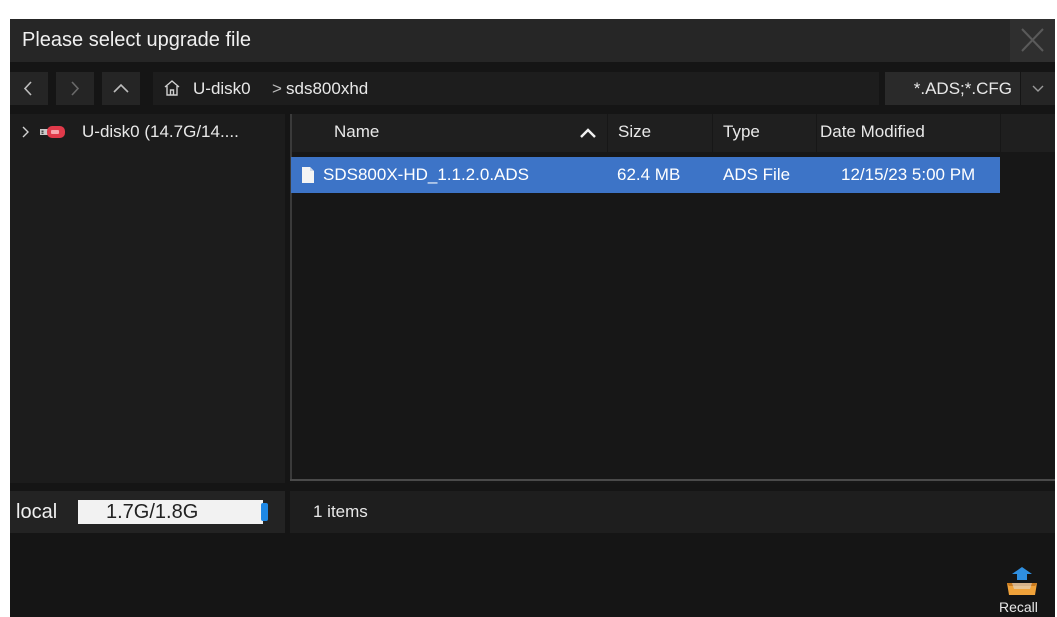 This screenshot has width=1057, height=617. I want to click on usb-drive-icon, so click(52, 132).